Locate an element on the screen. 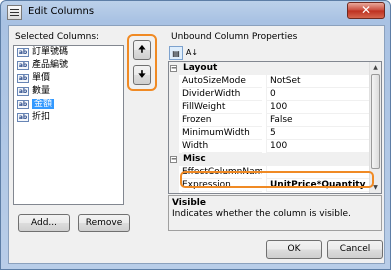  move-down-button: 🠋 is located at coordinates (142, 75).